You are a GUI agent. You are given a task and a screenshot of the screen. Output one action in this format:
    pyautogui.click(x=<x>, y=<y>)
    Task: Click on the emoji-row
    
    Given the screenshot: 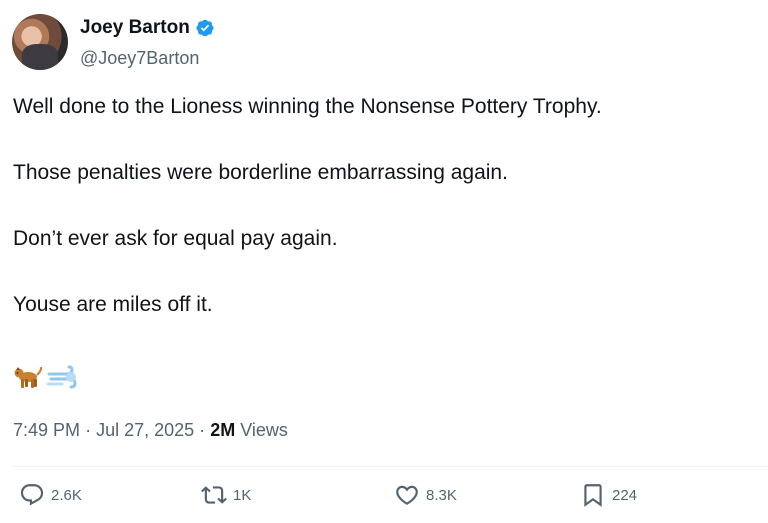 What is the action you would take?
    pyautogui.click(x=46, y=380)
    